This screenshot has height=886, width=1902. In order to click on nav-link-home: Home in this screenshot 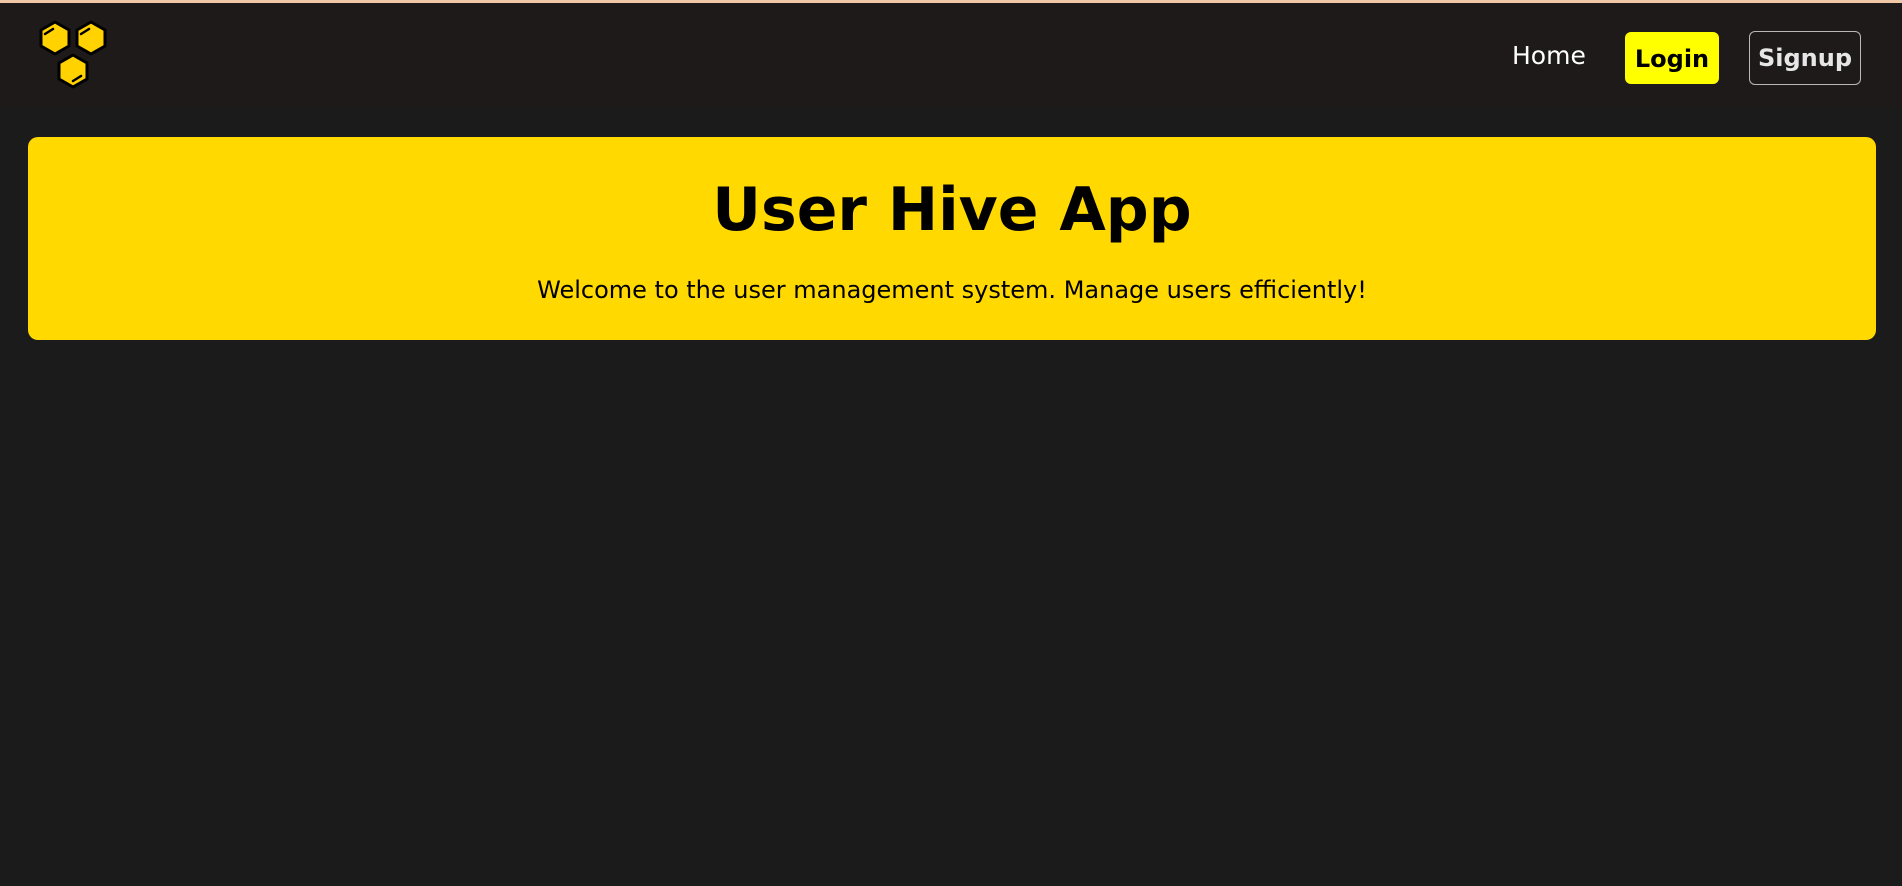, I will do `click(1549, 56)`.